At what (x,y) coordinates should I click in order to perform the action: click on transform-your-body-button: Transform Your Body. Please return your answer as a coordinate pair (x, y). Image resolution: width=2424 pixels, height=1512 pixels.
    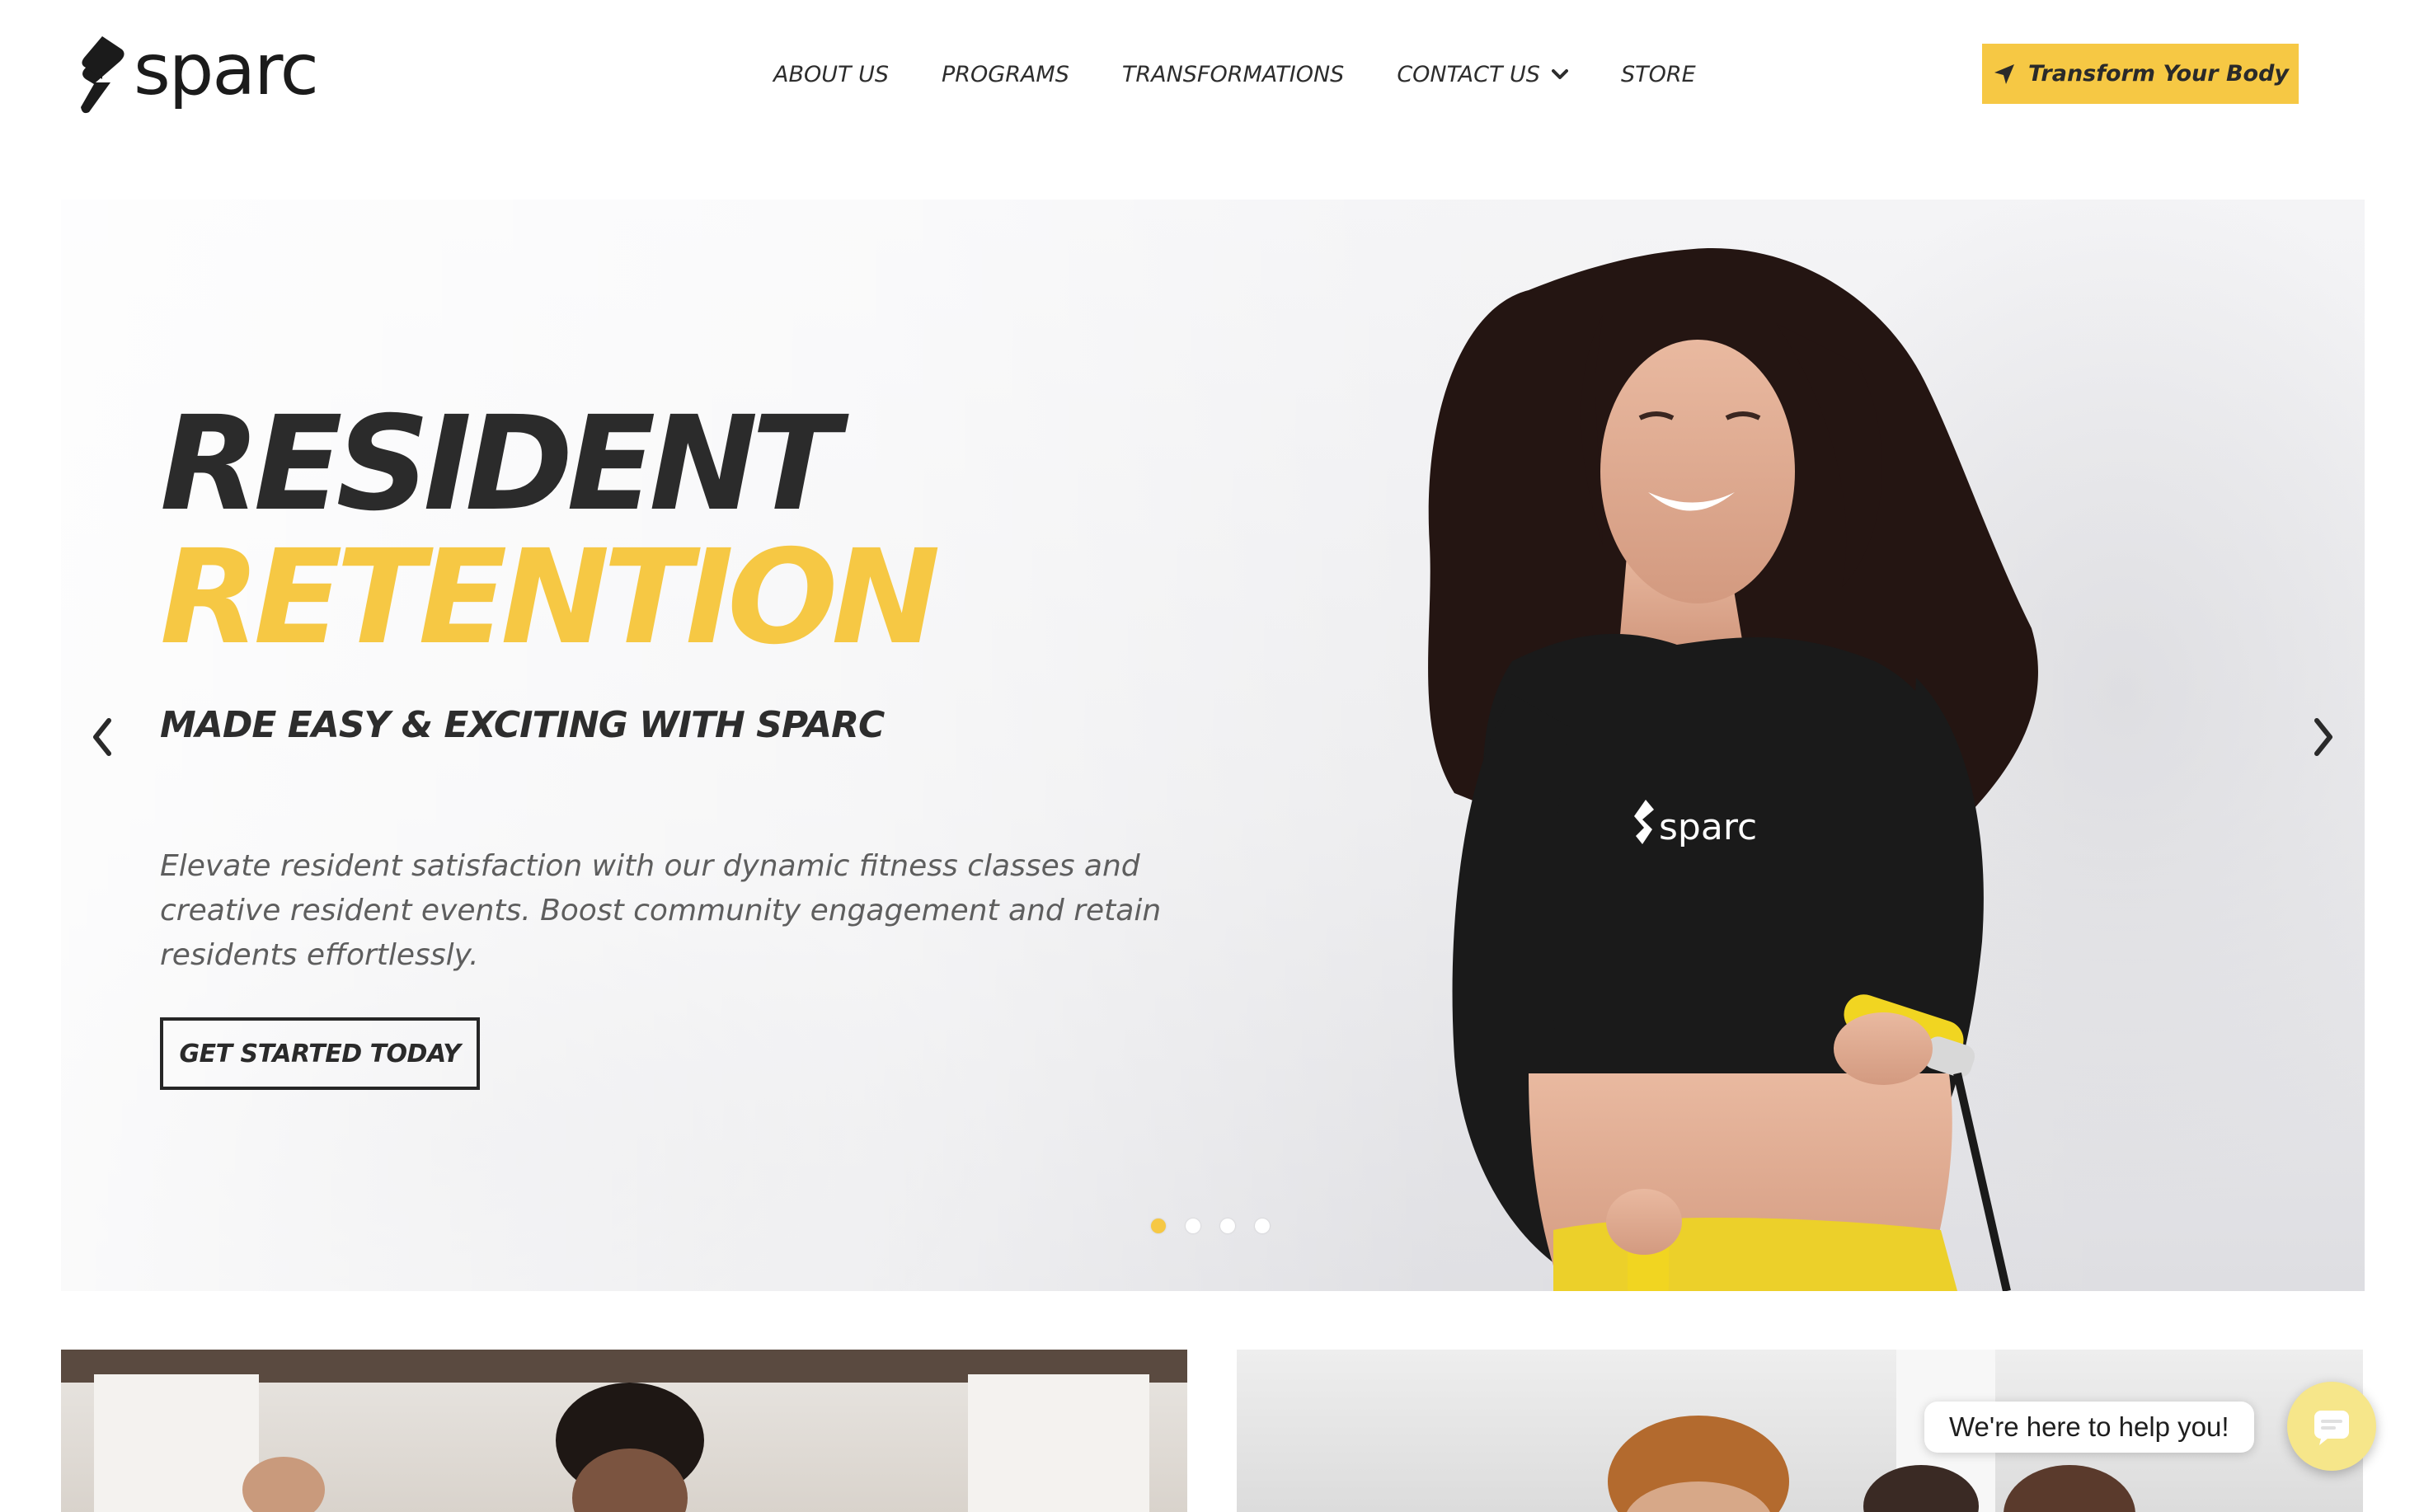
    Looking at the image, I should click on (2140, 74).